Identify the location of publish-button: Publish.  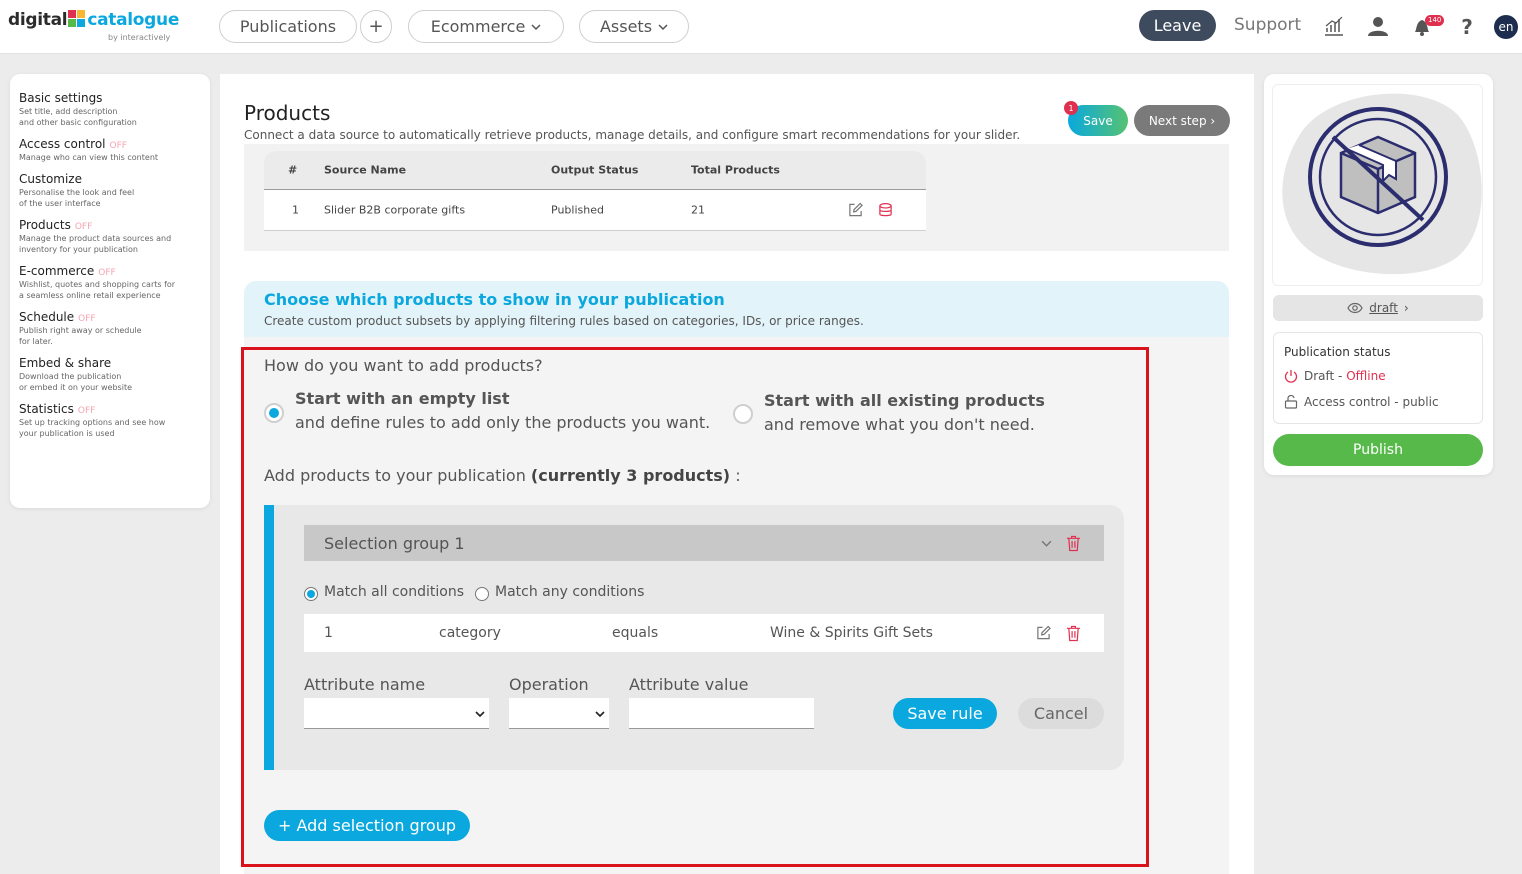
(1378, 450).